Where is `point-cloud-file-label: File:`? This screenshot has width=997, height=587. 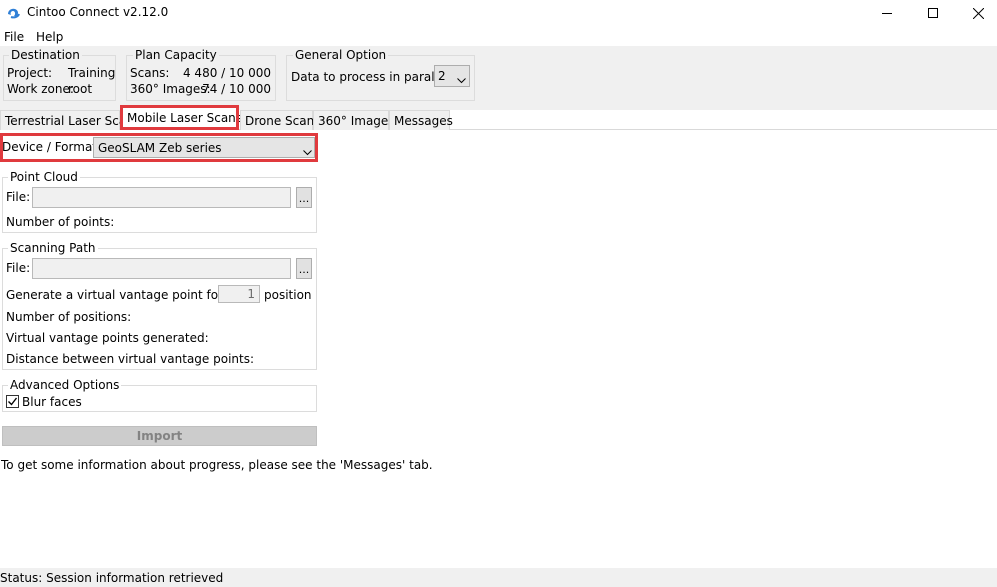 point-cloud-file-label: File: is located at coordinates (18, 197).